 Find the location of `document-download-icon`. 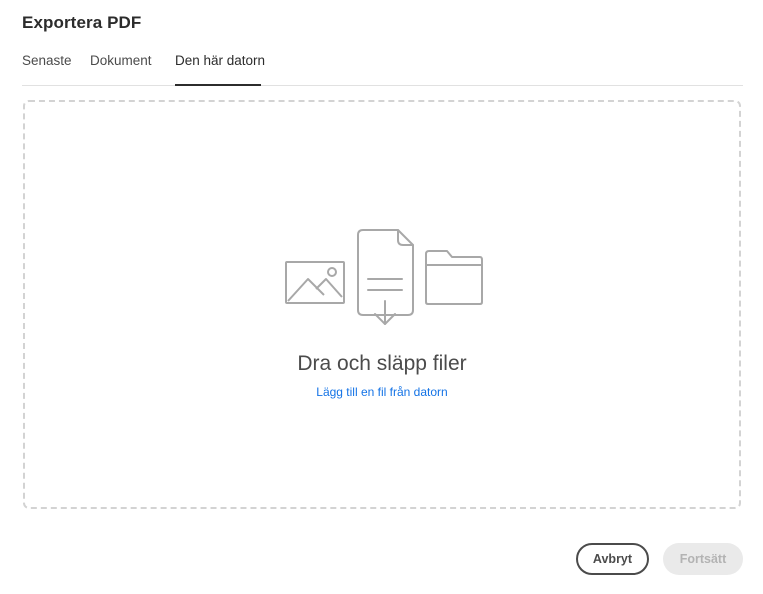

document-download-icon is located at coordinates (385, 277).